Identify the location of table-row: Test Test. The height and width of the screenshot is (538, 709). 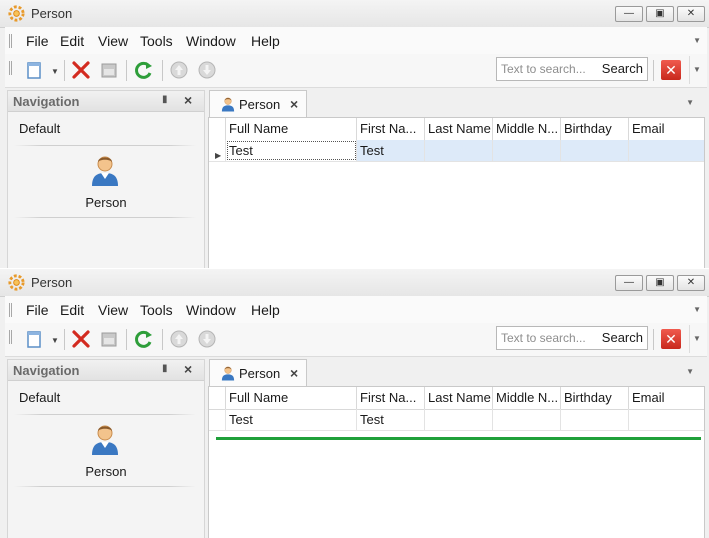
(456, 420).